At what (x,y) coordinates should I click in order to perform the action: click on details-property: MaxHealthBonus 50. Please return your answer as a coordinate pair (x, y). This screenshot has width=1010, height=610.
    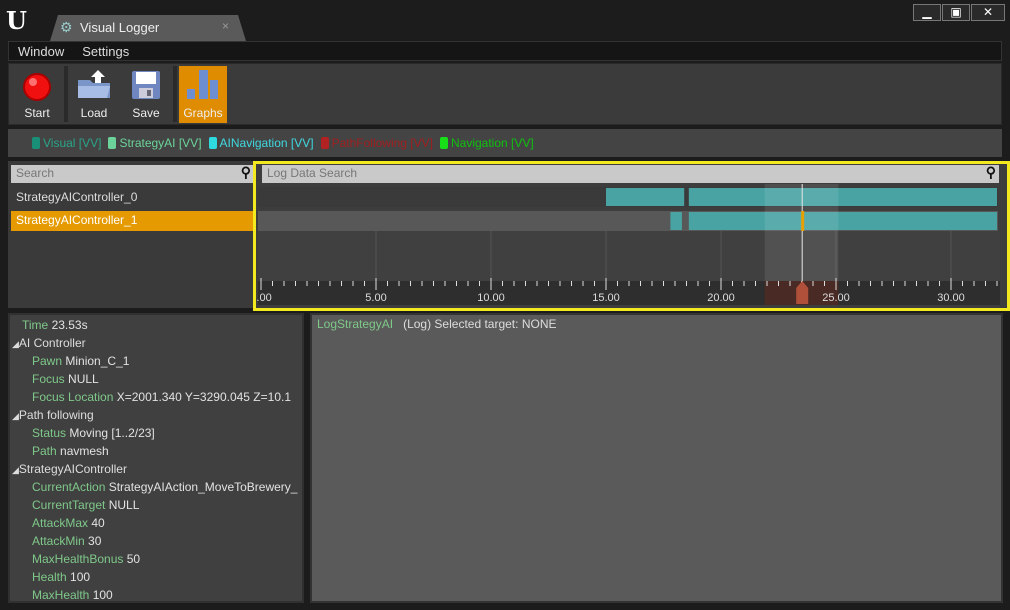
    Looking at the image, I should click on (86, 559).